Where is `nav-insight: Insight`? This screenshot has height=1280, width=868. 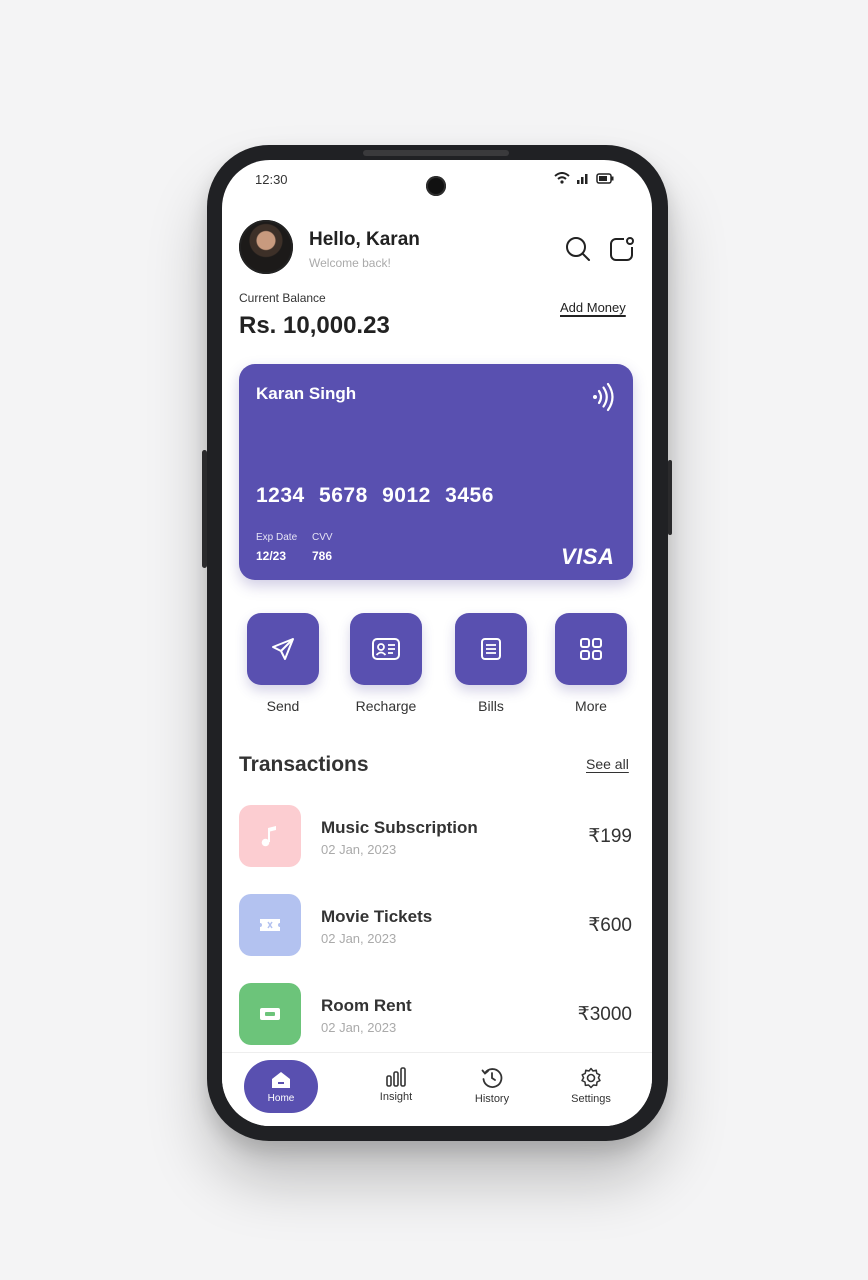
nav-insight: Insight is located at coordinates (396, 1085).